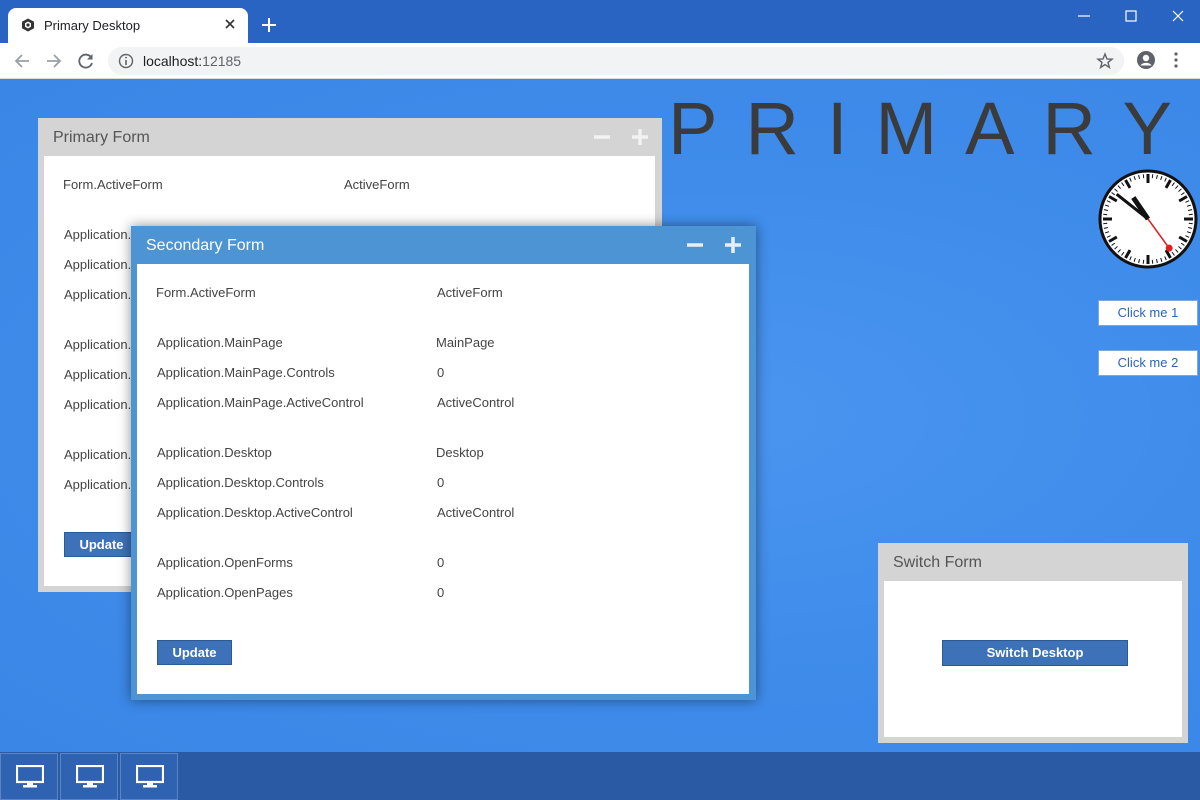 This screenshot has height=800, width=1200. What do you see at coordinates (1178, 16) in the screenshot?
I see `close-window-icon` at bounding box center [1178, 16].